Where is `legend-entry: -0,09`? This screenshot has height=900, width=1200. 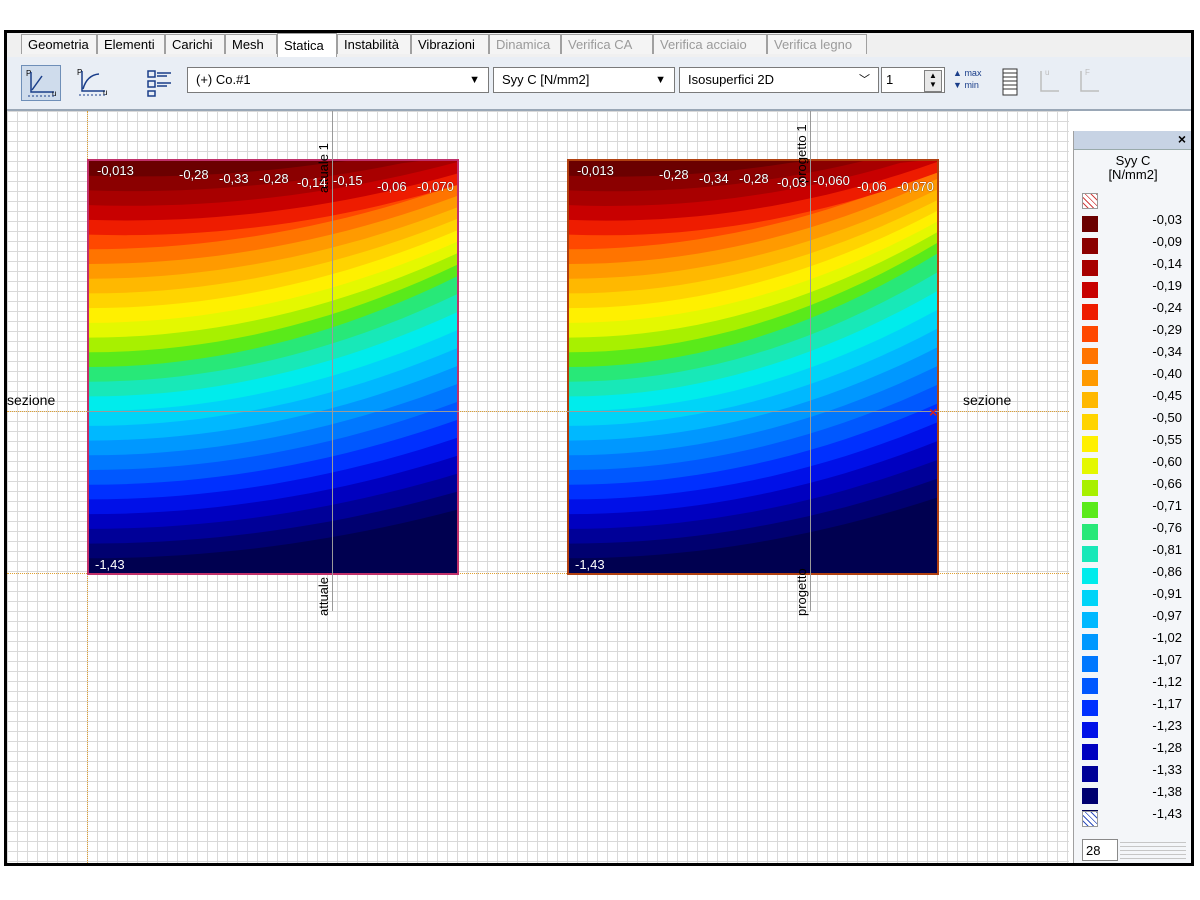
legend-entry: -0,09 is located at coordinates (1135, 244).